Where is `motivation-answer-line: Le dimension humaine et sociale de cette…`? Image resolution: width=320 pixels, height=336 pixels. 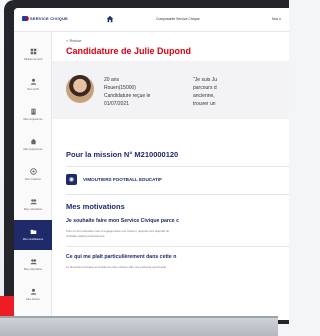 motivation-answer-line: Le dimension humaine et sociale de cette… is located at coordinates (116, 267).